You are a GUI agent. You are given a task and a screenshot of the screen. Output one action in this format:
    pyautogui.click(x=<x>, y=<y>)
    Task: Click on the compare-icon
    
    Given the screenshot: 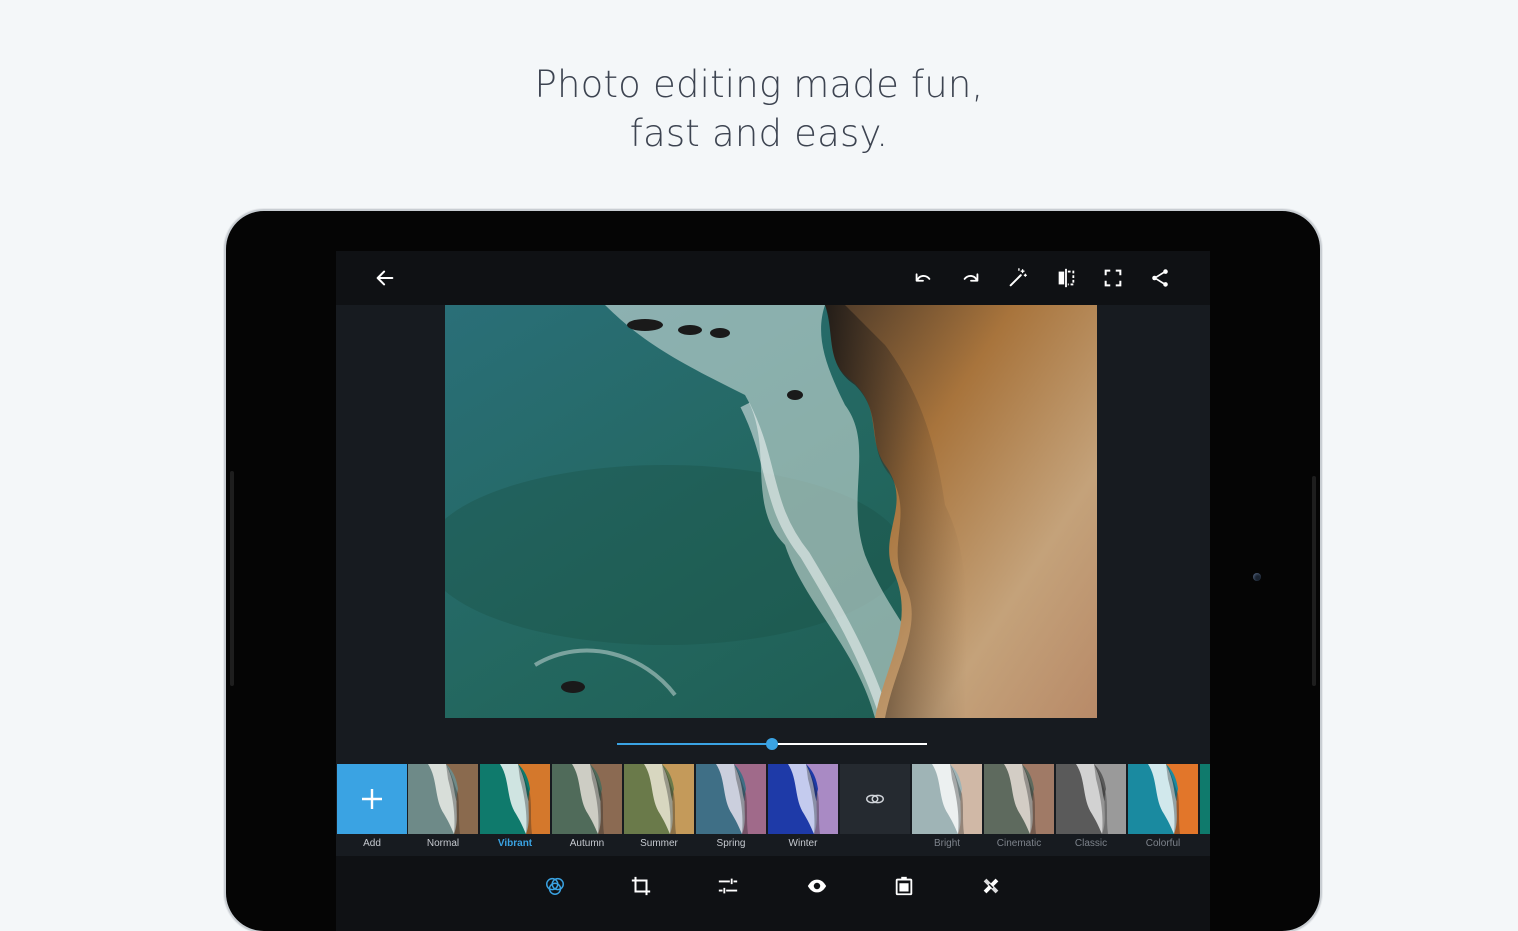 What is the action you would take?
    pyautogui.click(x=1066, y=278)
    